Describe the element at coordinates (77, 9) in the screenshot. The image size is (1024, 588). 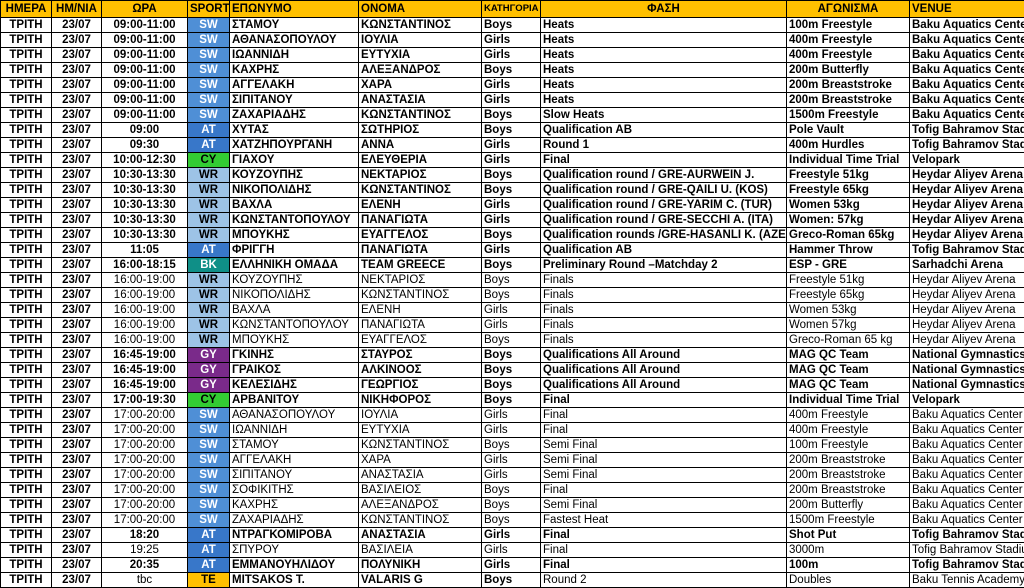
I see `header-date: ΗΜ/ΝΙΑ` at that location.